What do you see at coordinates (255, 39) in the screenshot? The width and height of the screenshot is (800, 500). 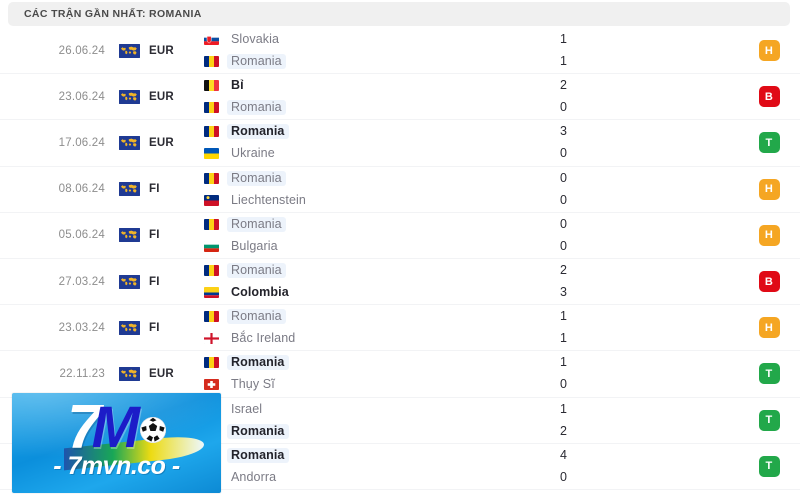 I see `home-team-name: Slovakia` at bounding box center [255, 39].